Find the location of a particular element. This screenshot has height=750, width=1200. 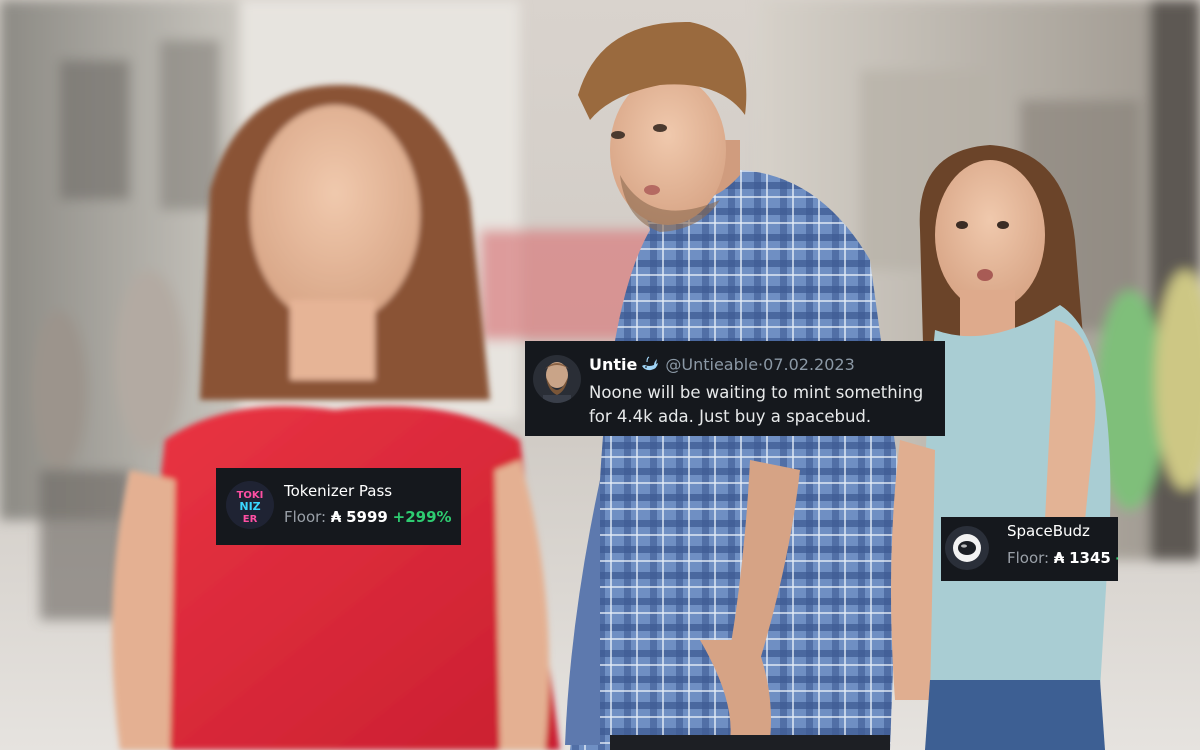

tweet-header: Untie @Untieable·07.02.2023 is located at coordinates (722, 365).